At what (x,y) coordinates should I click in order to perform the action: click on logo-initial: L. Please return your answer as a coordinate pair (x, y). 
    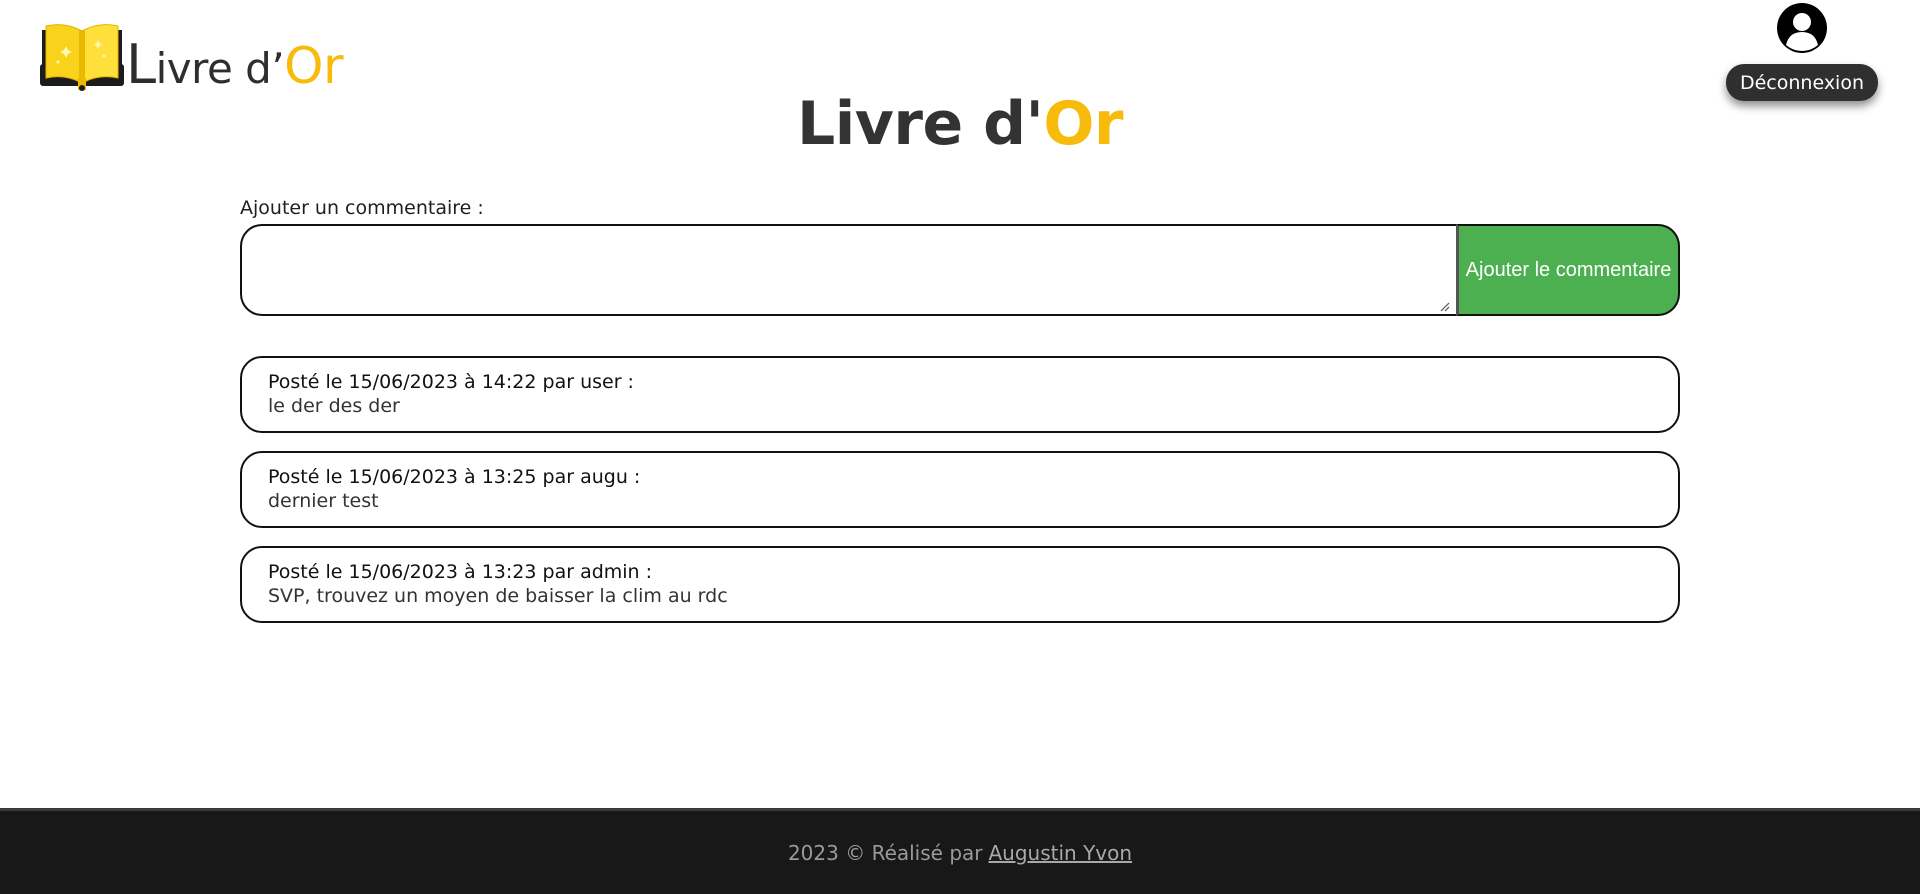
    Looking at the image, I should click on (141, 65).